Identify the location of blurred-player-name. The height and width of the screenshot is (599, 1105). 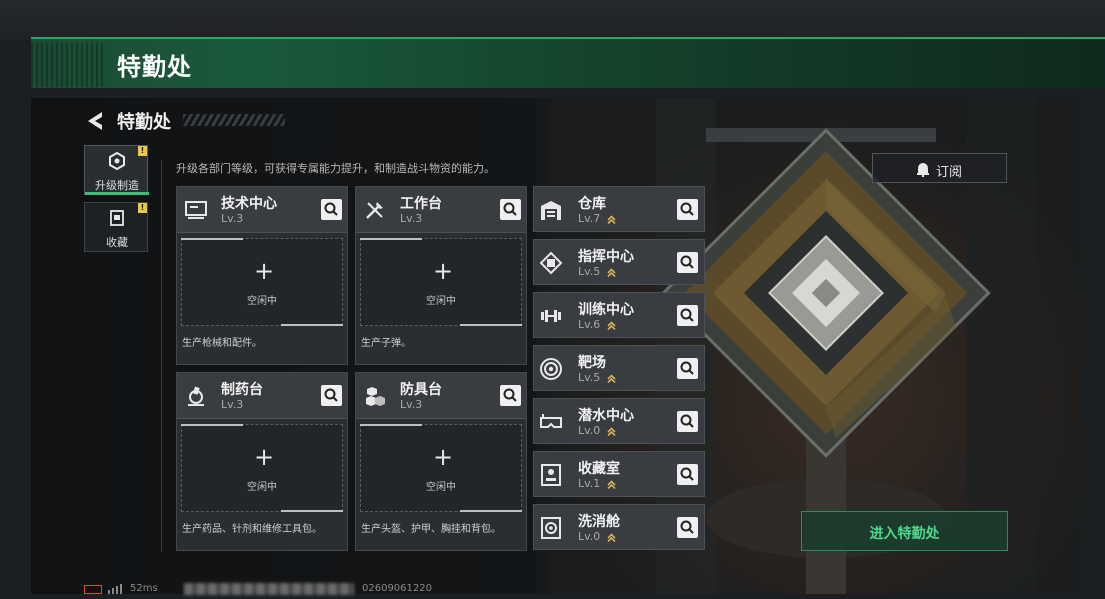
(269, 589).